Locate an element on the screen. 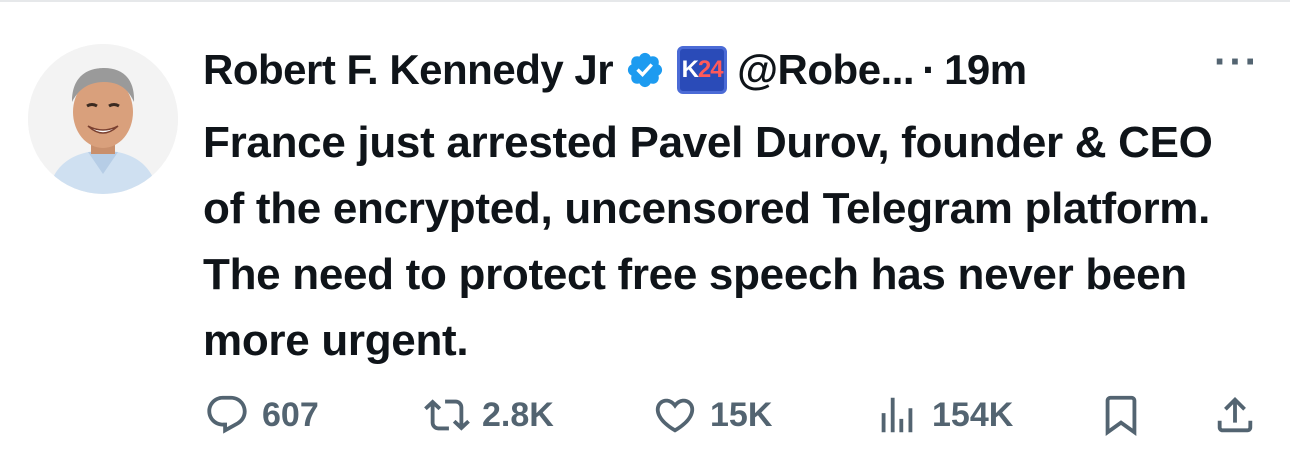 Image resolution: width=1290 pixels, height=456 pixels. bookmark-icon is located at coordinates (1121, 415).